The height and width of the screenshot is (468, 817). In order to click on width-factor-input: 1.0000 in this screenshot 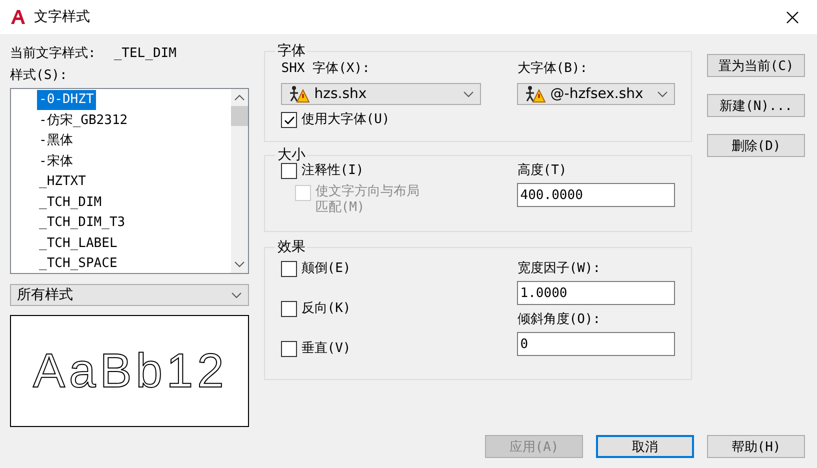, I will do `click(596, 293)`.